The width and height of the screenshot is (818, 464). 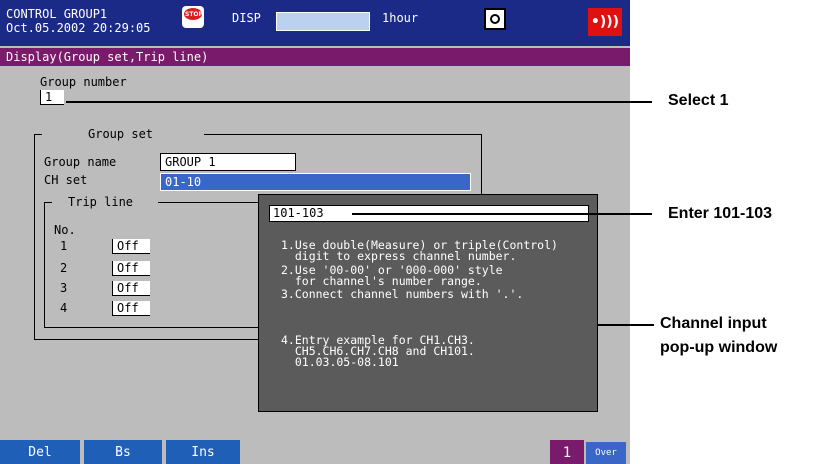 I want to click on group-label: CONTROL GROUP1, so click(x=57, y=14).